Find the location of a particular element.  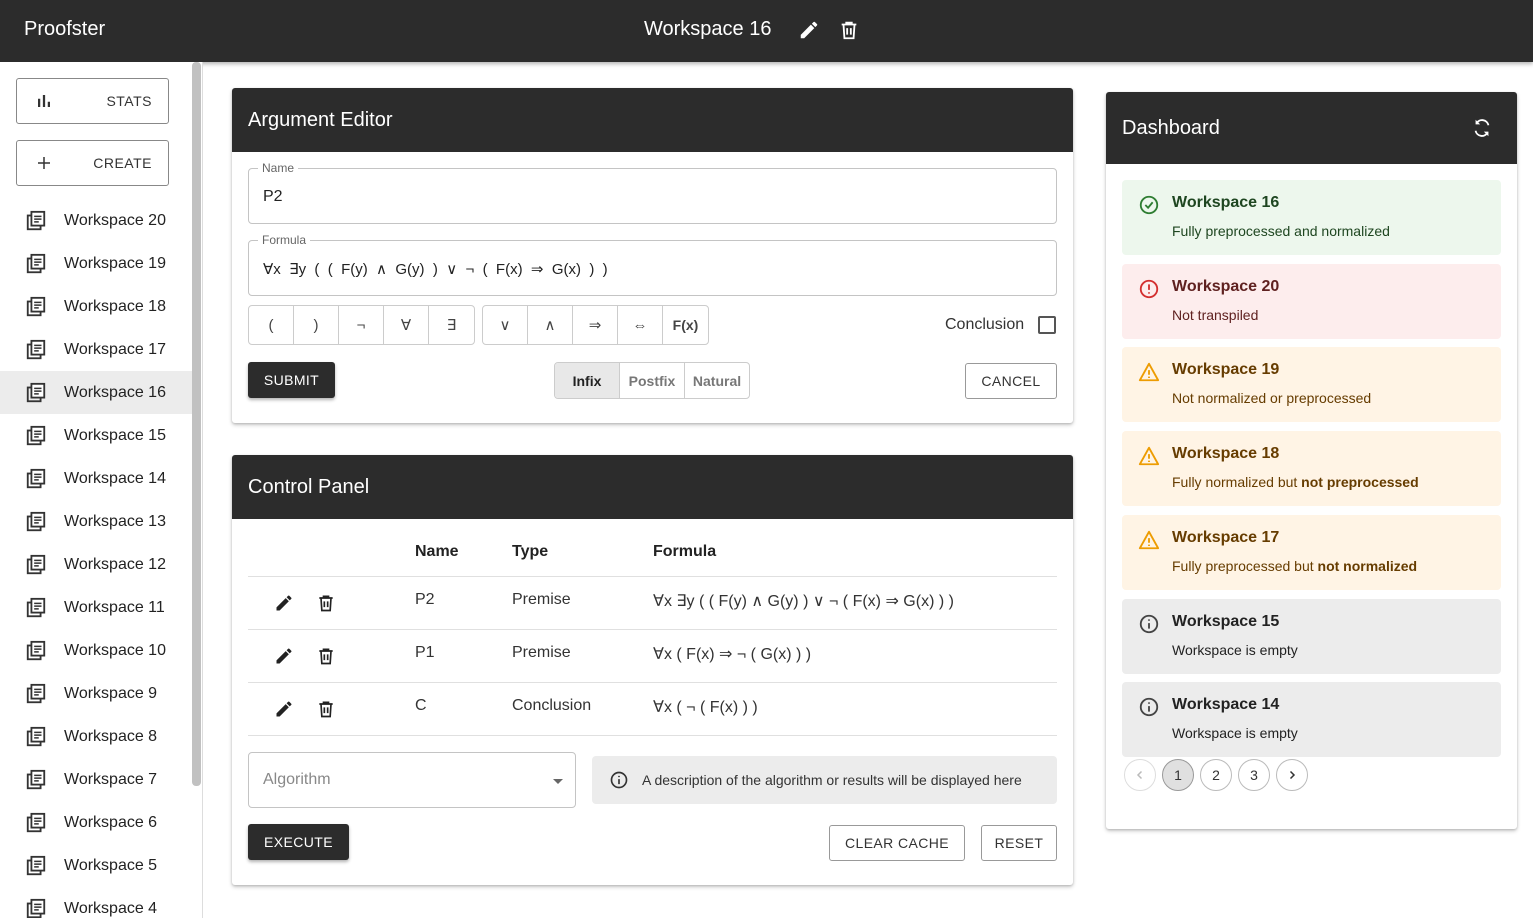

symbol-and-button: ∧ is located at coordinates (550, 325).